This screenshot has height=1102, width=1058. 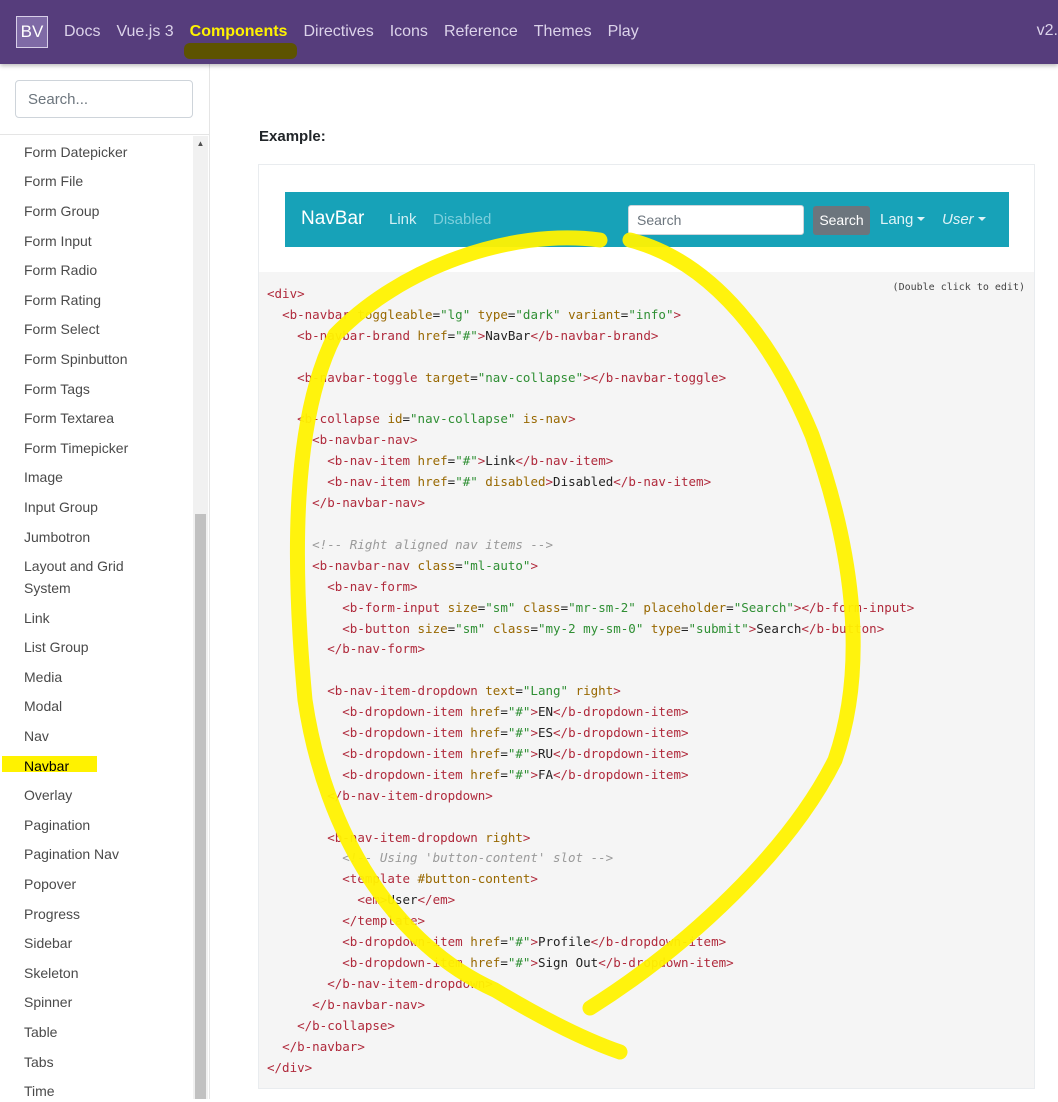 I want to click on sidebar-search-input, so click(x=104, y=99).